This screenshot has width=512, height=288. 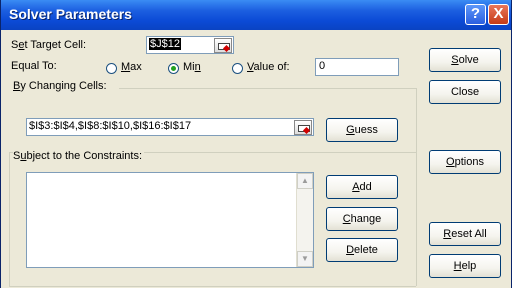 I want to click on delete-button: Delete, so click(x=362, y=250).